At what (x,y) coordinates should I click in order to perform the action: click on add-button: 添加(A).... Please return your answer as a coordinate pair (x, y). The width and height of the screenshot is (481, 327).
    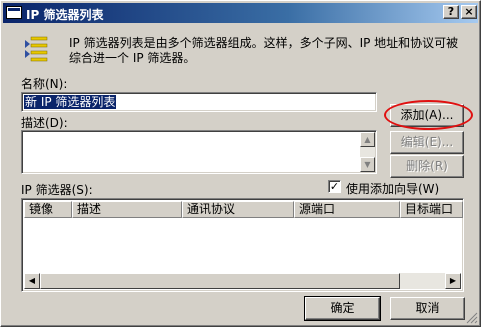
    Looking at the image, I should click on (427, 115).